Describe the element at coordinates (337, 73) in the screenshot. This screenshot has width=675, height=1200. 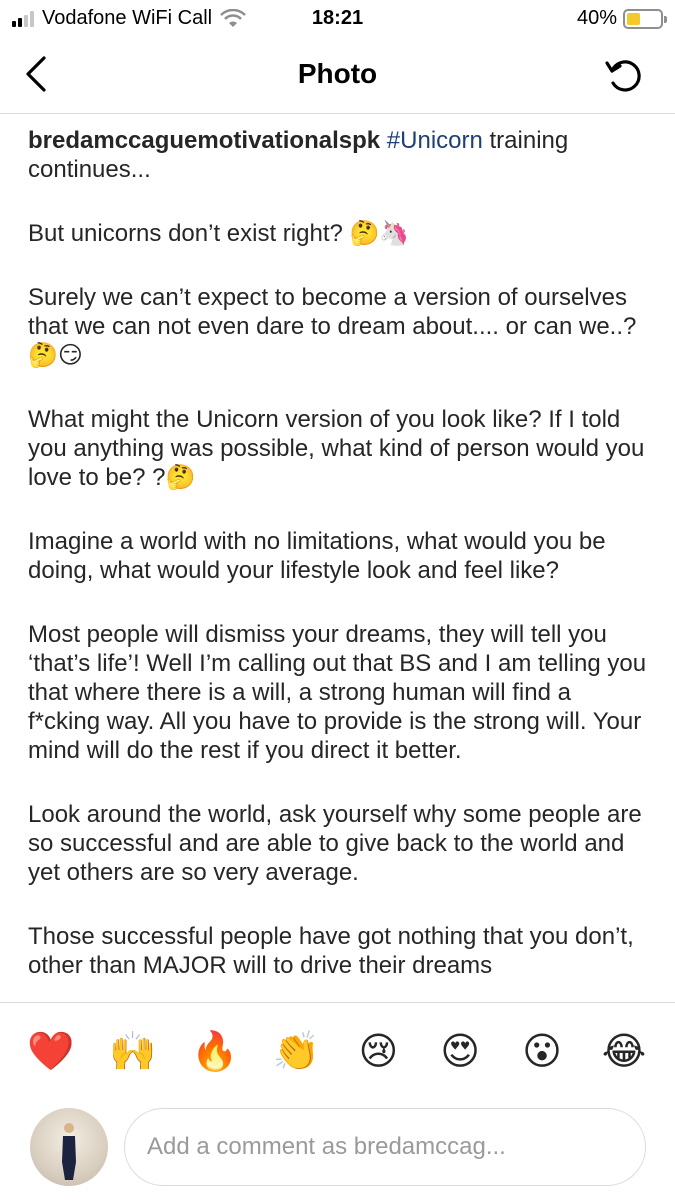
I see `page-title: Photo` at that location.